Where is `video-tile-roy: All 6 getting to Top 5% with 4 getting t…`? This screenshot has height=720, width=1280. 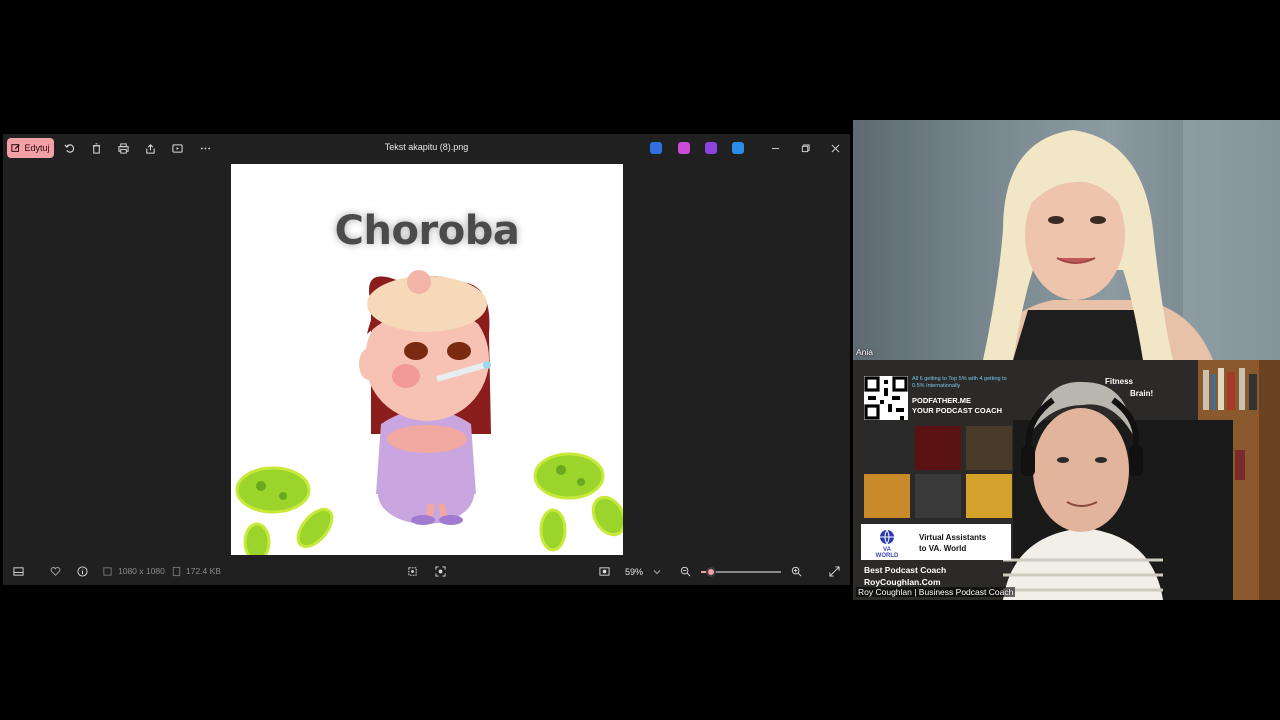
video-tile-roy: All 6 getting to Top 5% with 4 getting t… is located at coordinates (1066, 480).